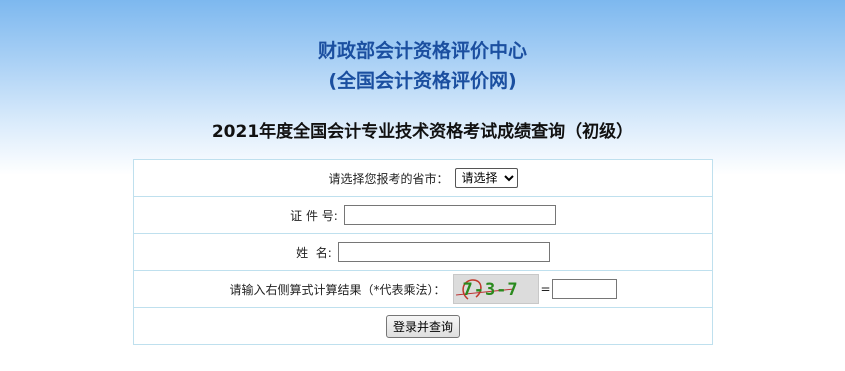 Image resolution: width=845 pixels, height=371 pixels. Describe the element at coordinates (449, 215) in the screenshot. I see `id-number-input` at that location.